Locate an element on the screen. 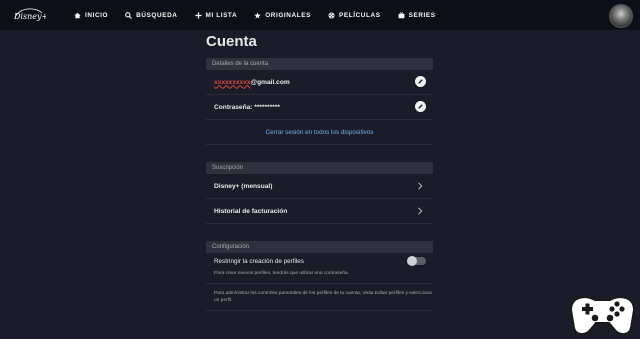 The width and height of the screenshot is (640, 339). svg-text: Disney+ is located at coordinates (29, 16).